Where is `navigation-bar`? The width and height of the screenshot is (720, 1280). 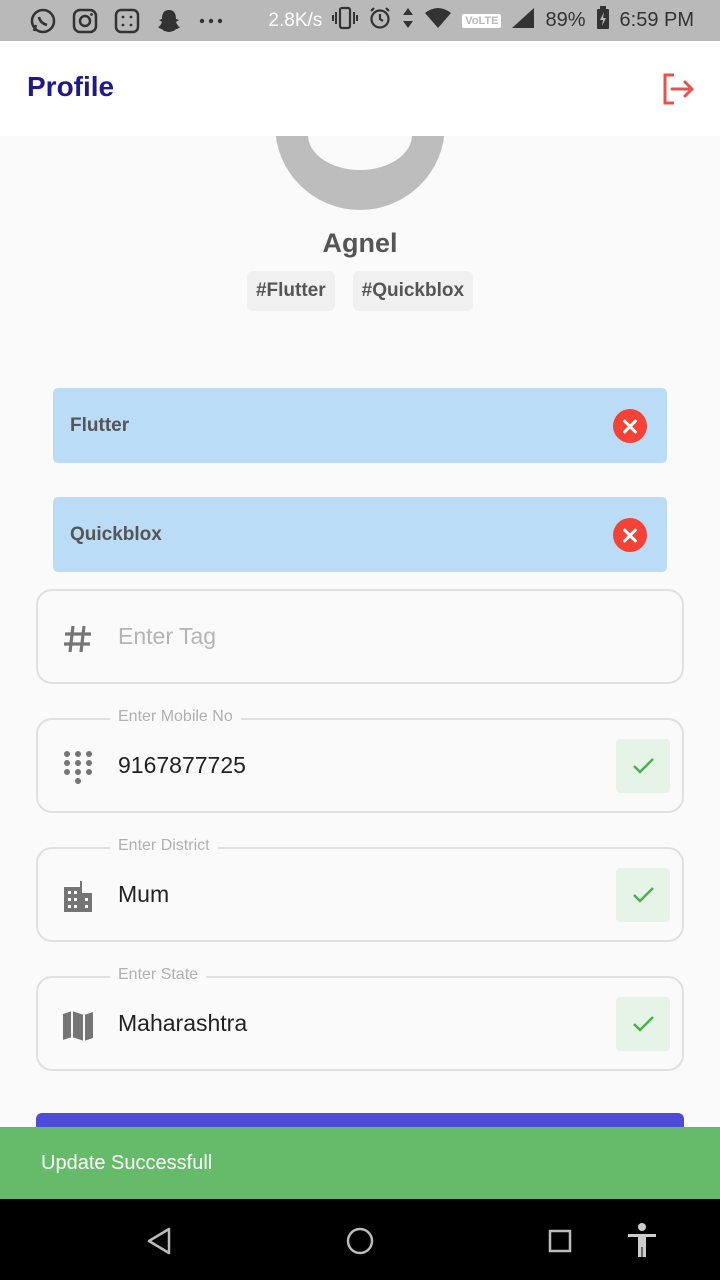
navigation-bar is located at coordinates (360, 1239).